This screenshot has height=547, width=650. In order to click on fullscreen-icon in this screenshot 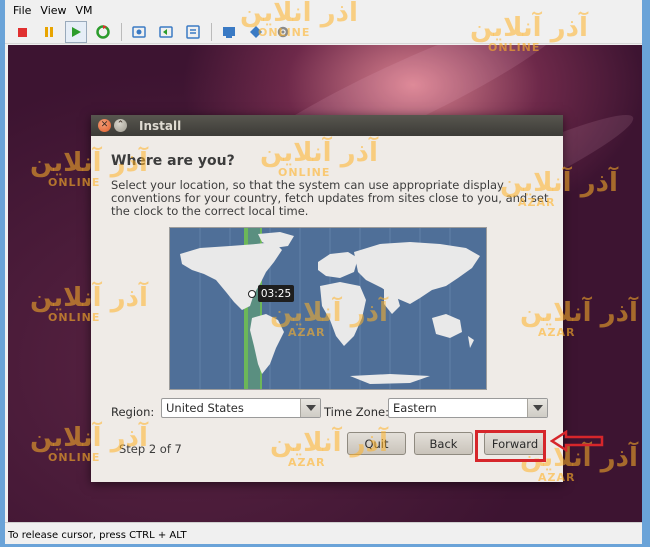, I will do `click(229, 32)`.